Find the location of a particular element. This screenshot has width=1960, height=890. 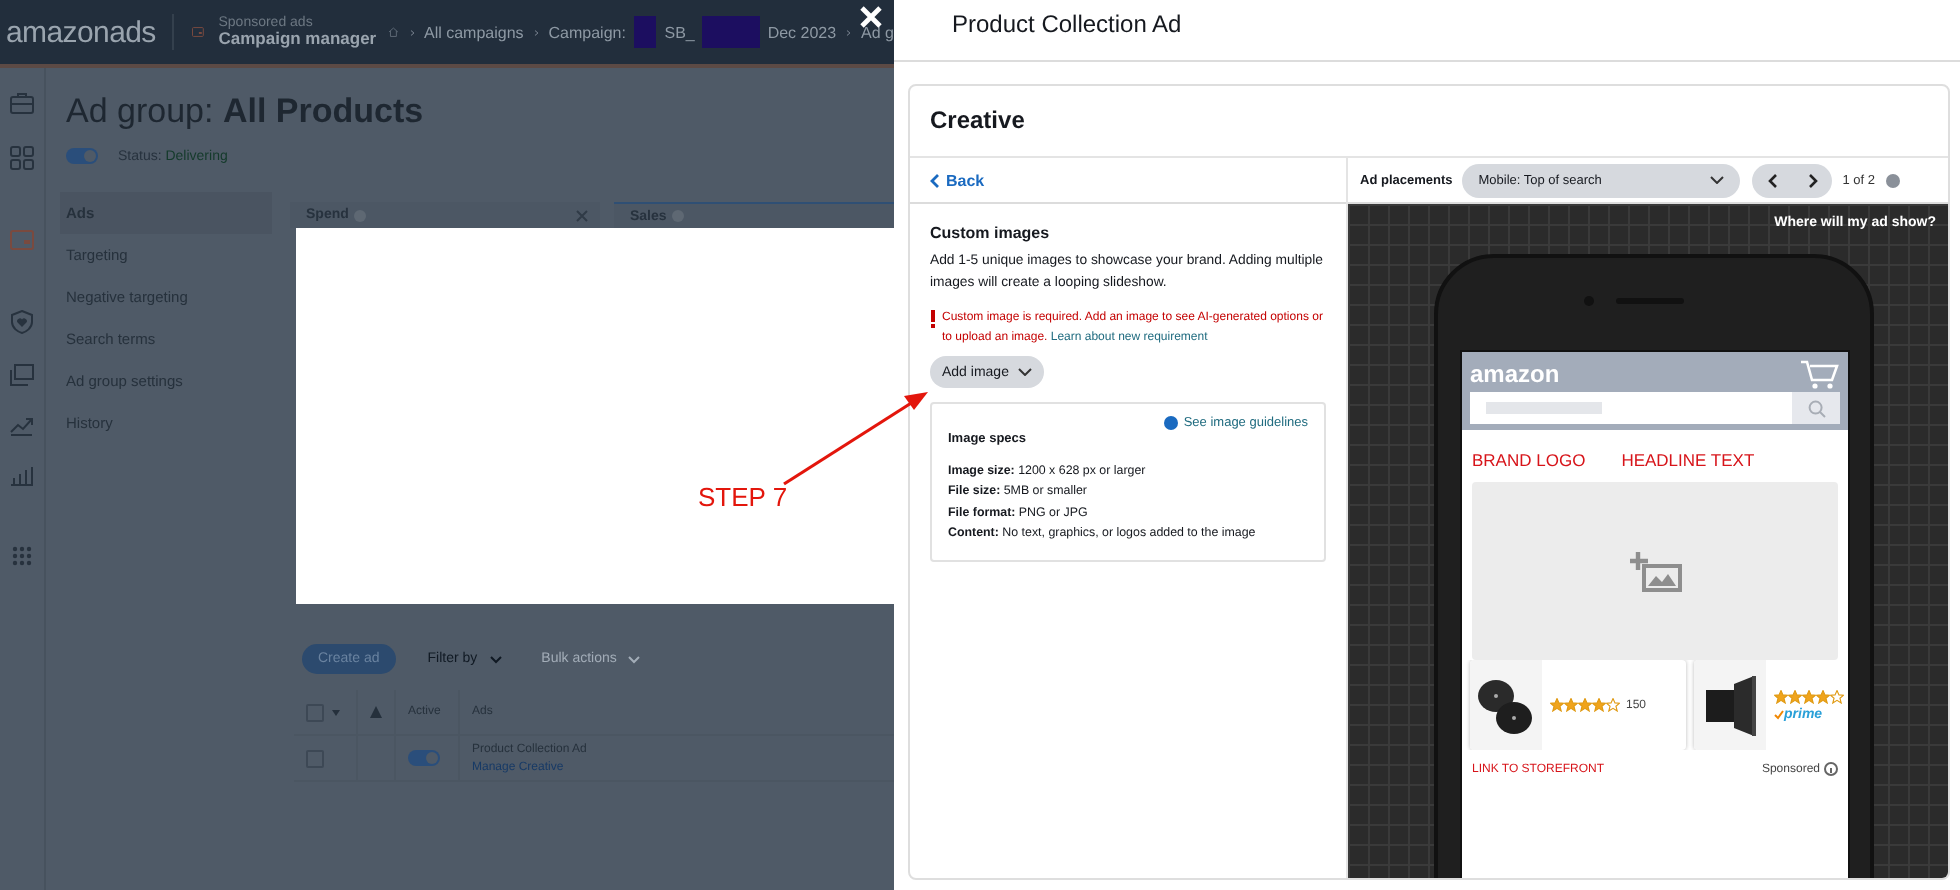

shield-heart-icon is located at coordinates (22, 322).